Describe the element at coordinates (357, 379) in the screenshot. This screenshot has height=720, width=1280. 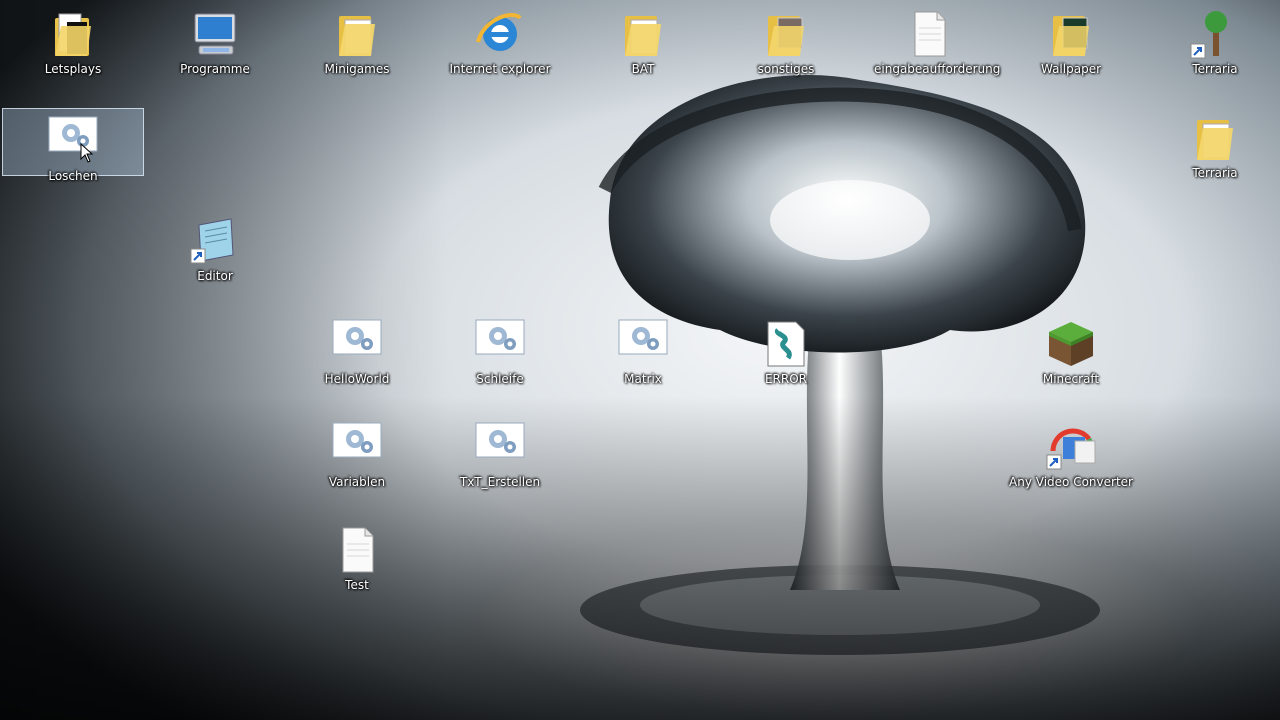
I see `desktop-icon-label: HelloWorld` at that location.